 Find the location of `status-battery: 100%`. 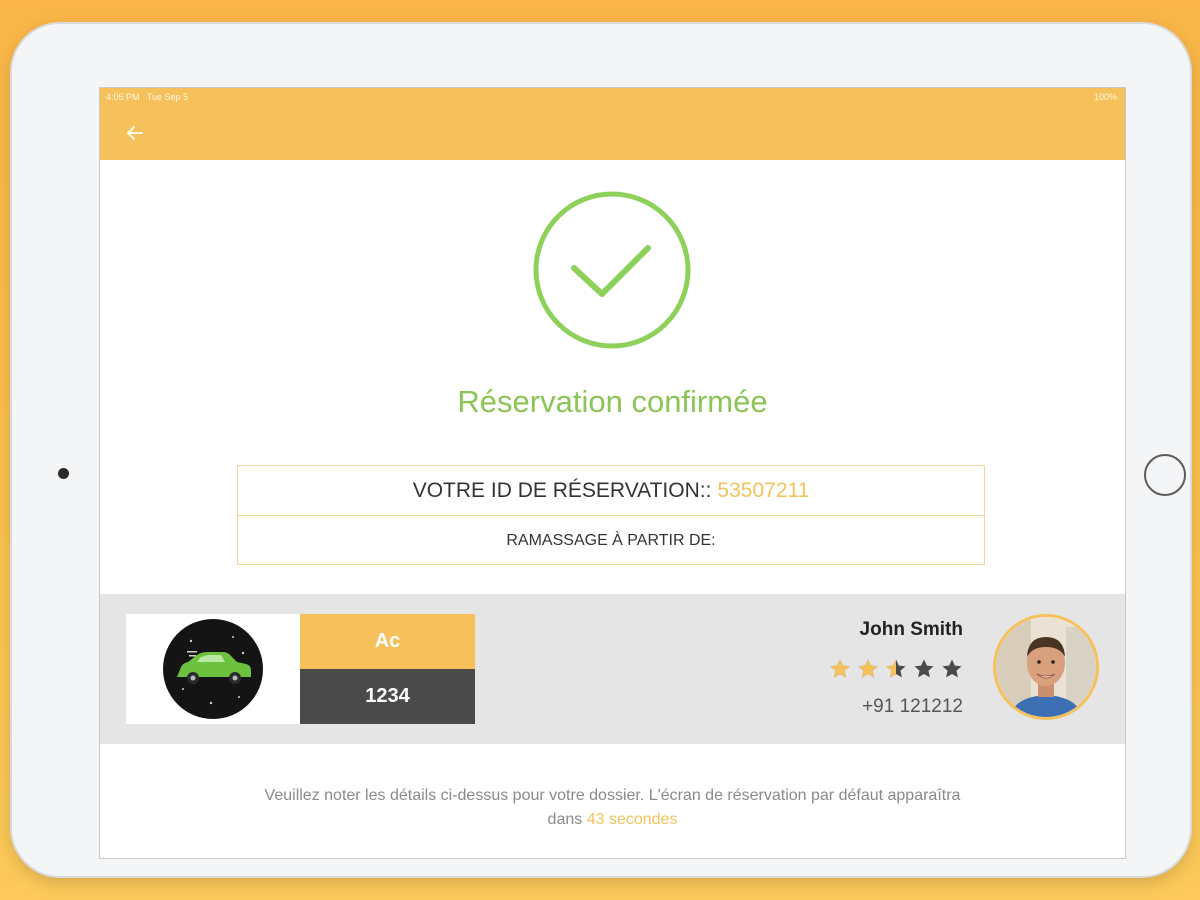

status-battery: 100% is located at coordinates (1105, 97).